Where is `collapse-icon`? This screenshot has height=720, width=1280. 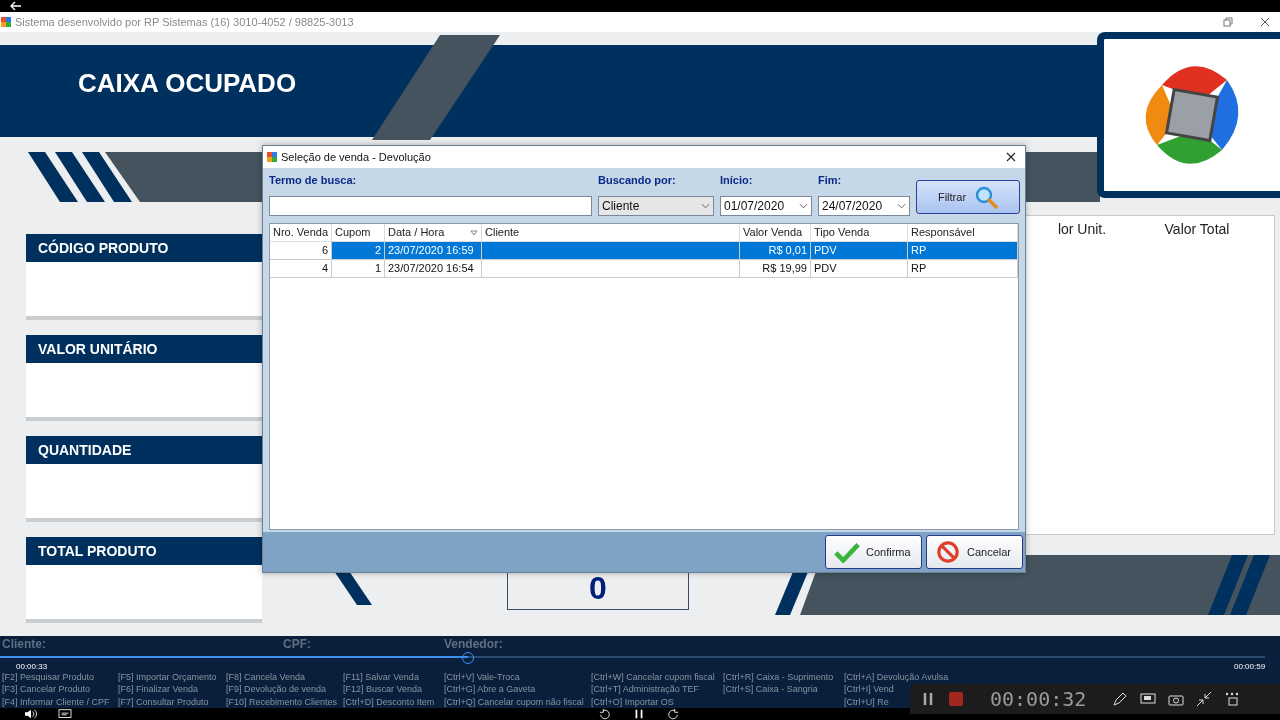 collapse-icon is located at coordinates (1204, 699).